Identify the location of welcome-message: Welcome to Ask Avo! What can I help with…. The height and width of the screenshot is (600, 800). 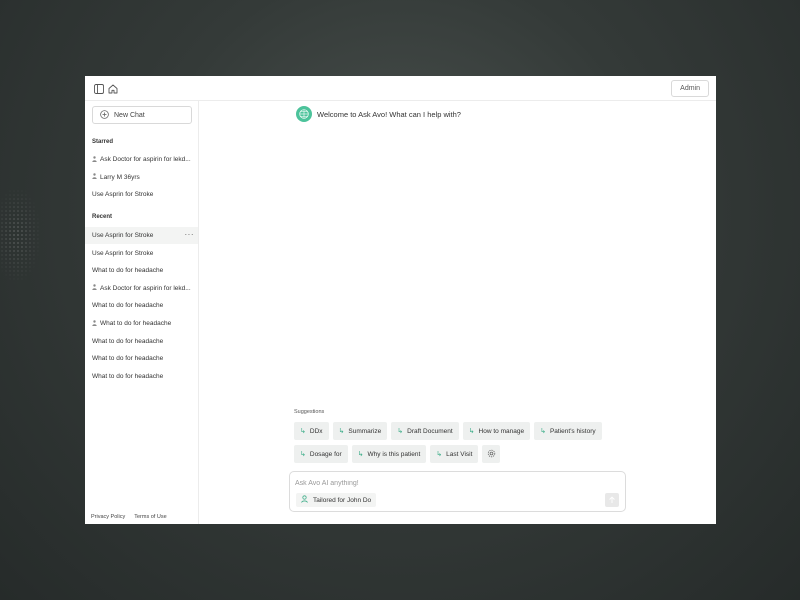
(378, 114).